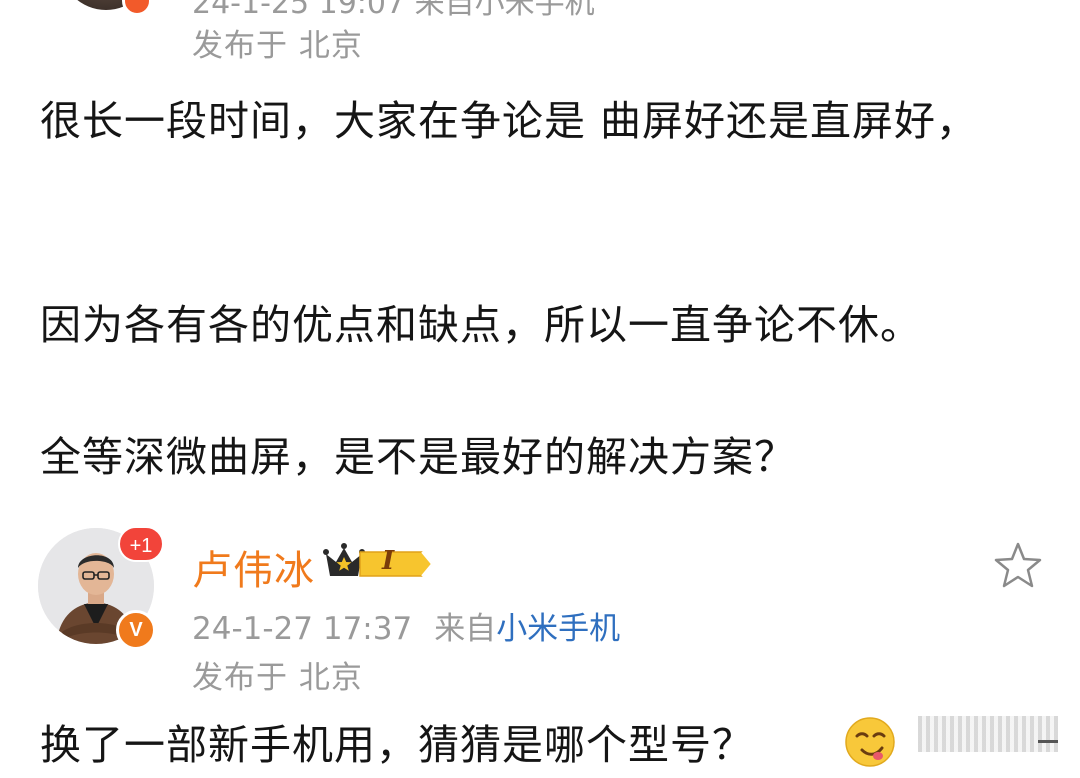  I want to click on comment-location: 发布于 北京, so click(277, 678).